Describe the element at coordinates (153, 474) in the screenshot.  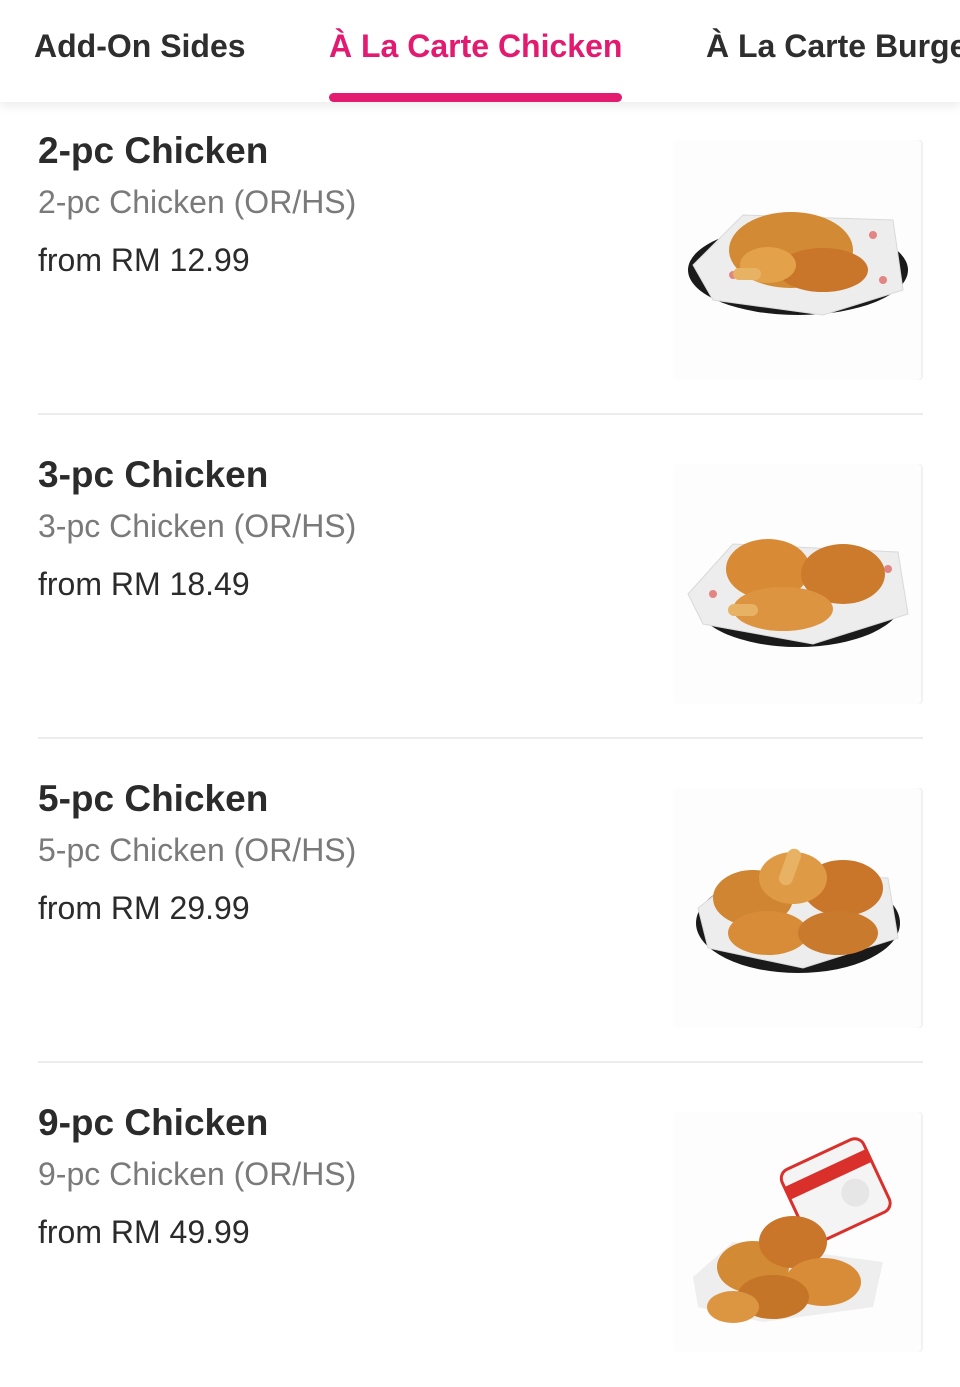
I see `item-name: 3-pc Chicken` at that location.